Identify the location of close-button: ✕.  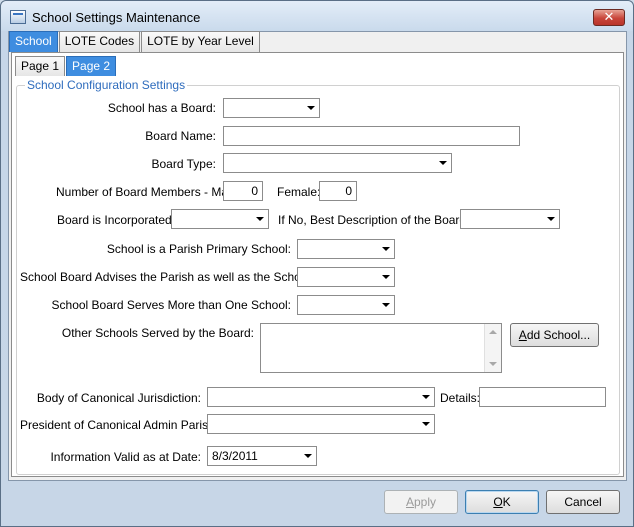
(609, 17).